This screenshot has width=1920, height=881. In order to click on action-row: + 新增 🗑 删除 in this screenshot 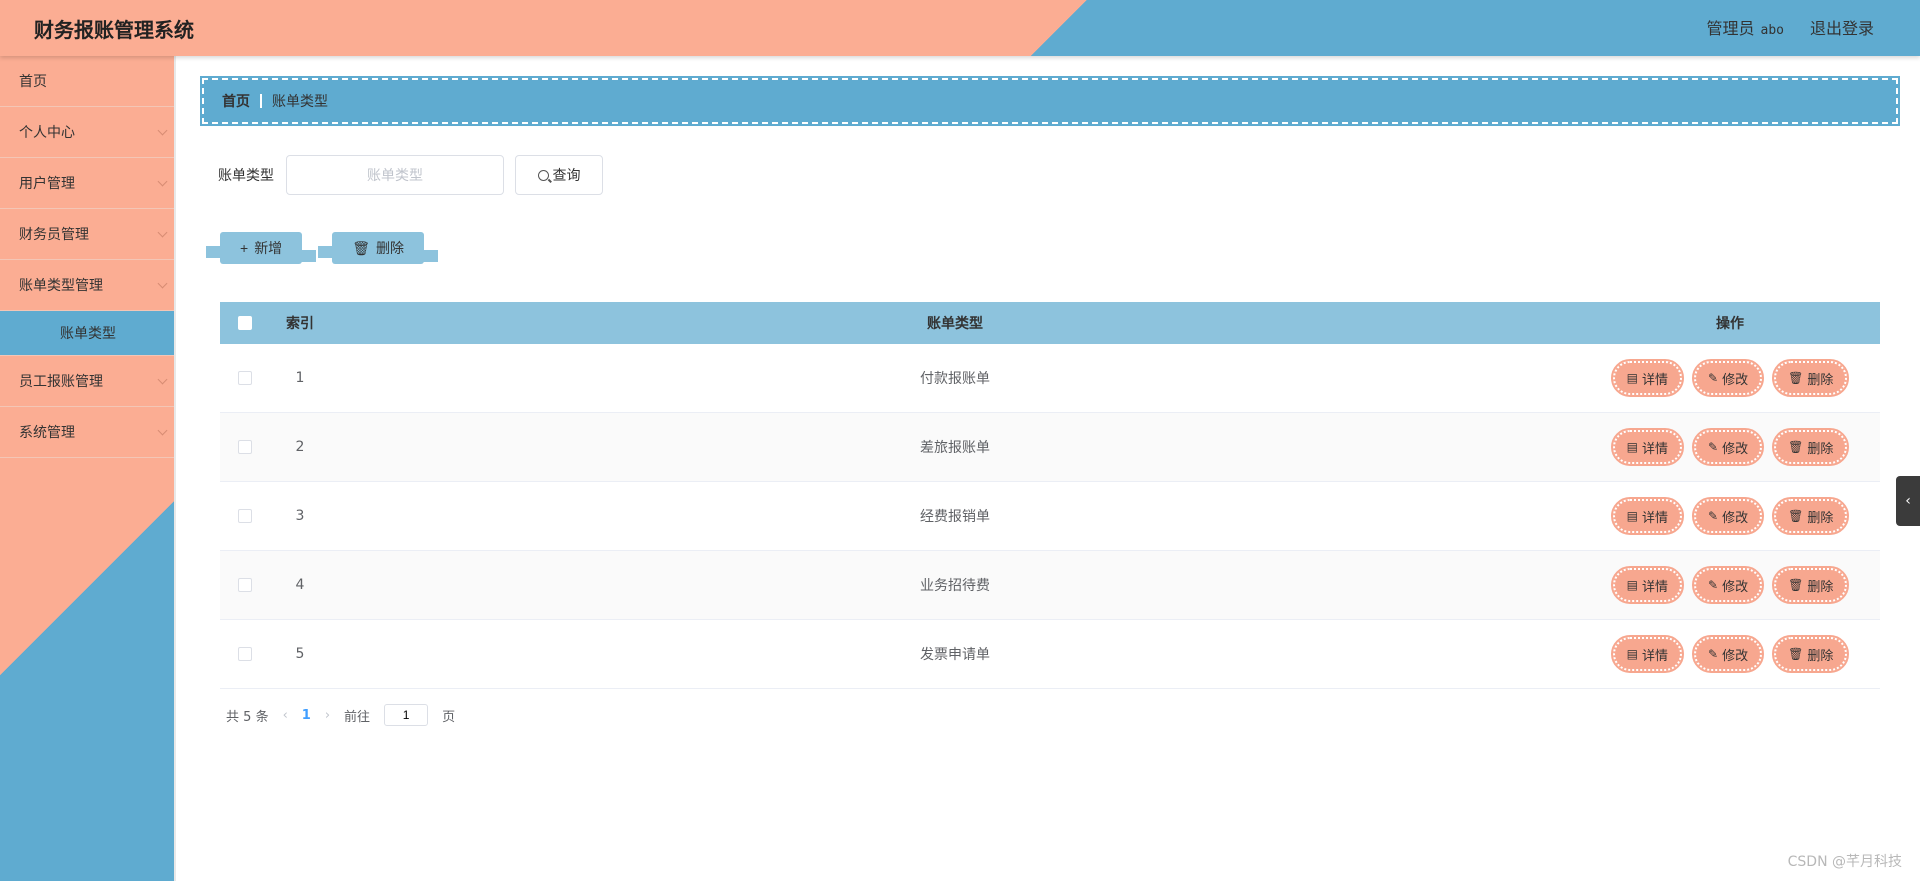, I will do `click(321, 248)`.